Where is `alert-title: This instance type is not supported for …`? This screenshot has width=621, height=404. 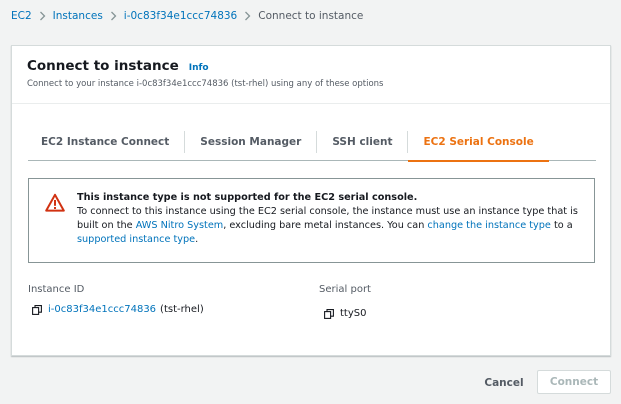 alert-title: This instance type is not supported for … is located at coordinates (247, 197).